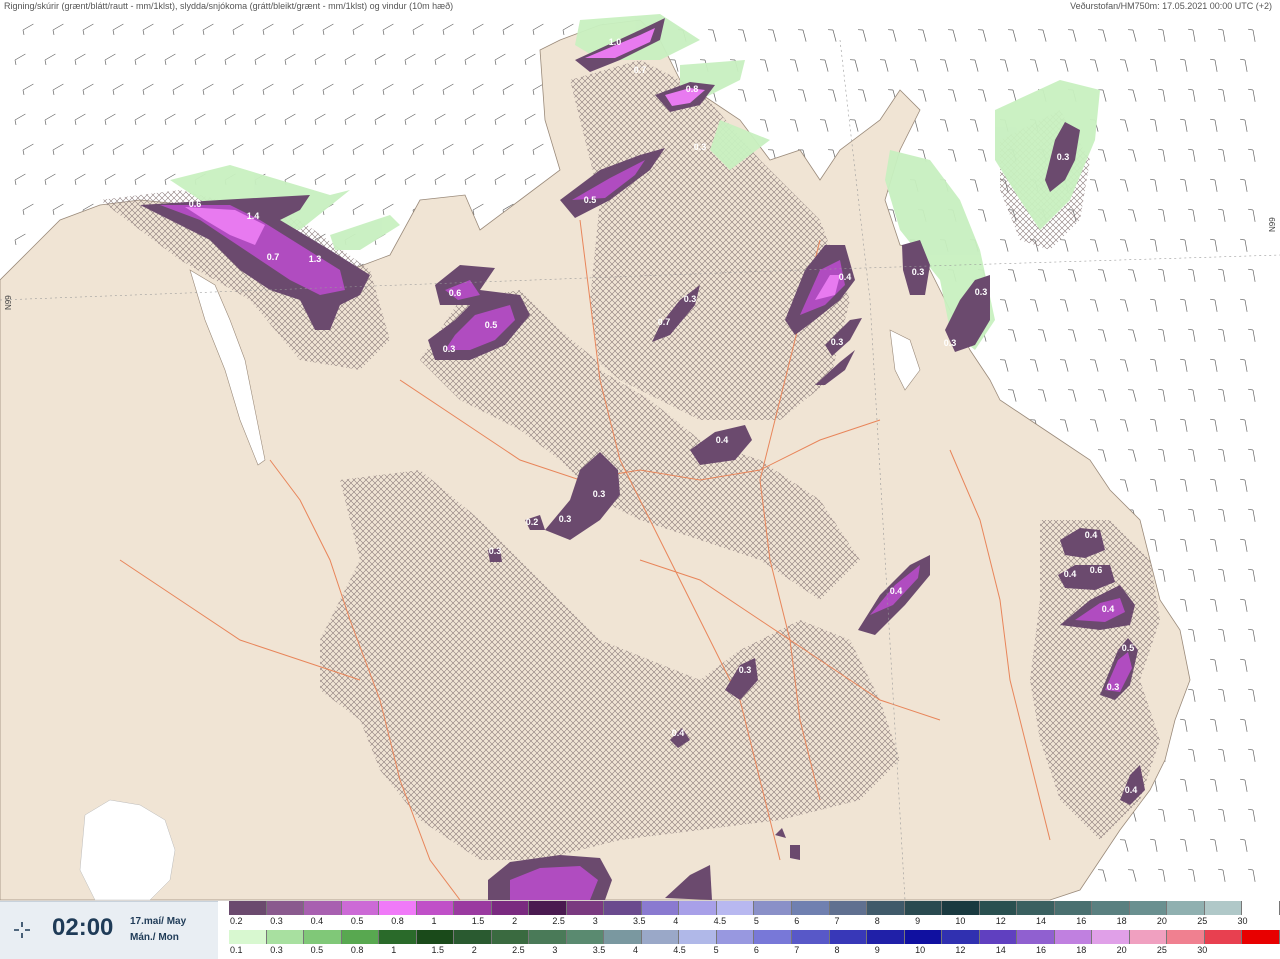 The image size is (1280, 959). What do you see at coordinates (615, 42) in the screenshot?
I see `precip-value-label: 1.0` at bounding box center [615, 42].